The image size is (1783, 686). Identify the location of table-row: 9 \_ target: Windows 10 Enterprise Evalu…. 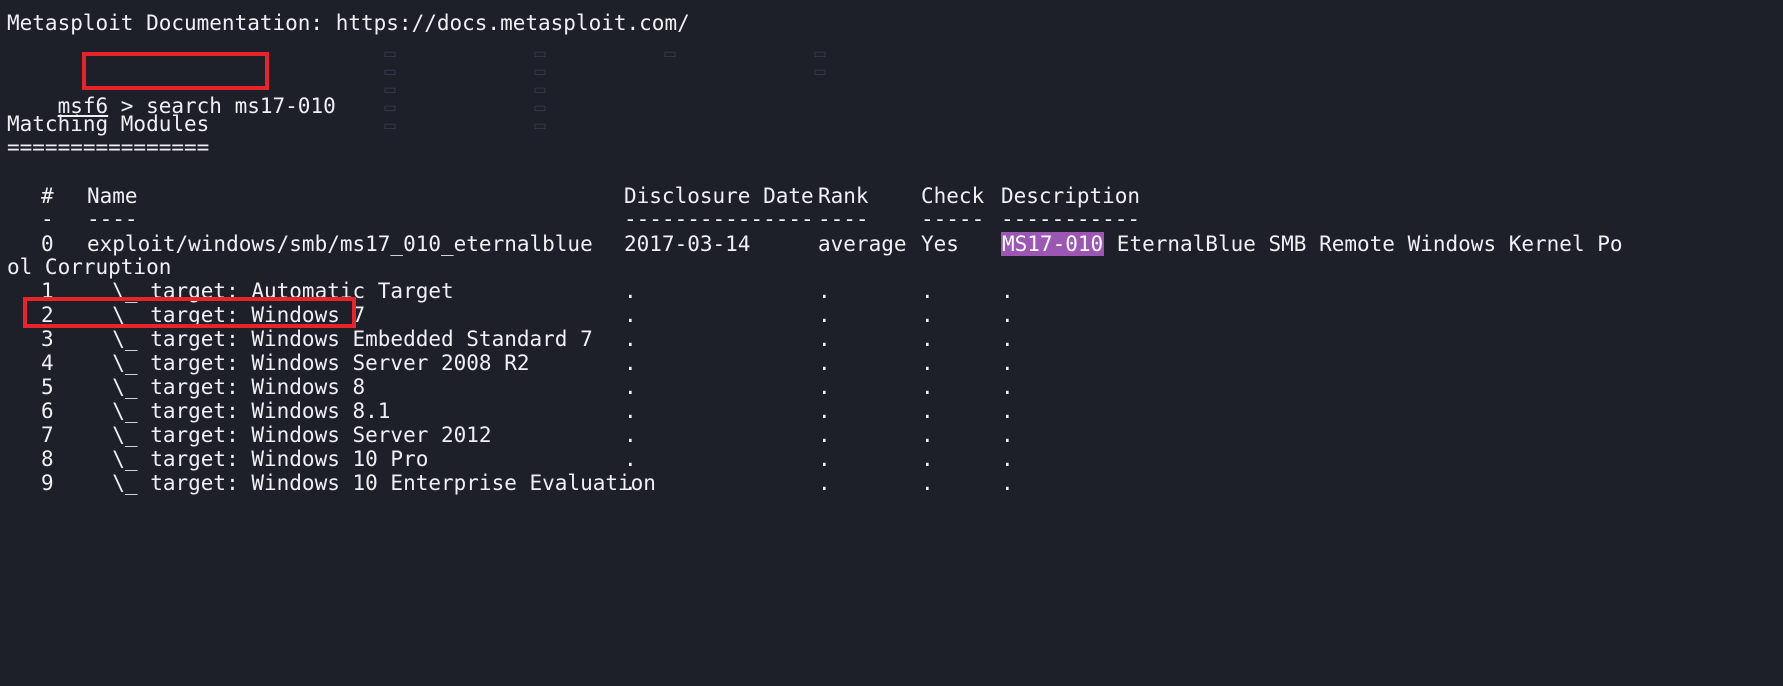
(510, 483).